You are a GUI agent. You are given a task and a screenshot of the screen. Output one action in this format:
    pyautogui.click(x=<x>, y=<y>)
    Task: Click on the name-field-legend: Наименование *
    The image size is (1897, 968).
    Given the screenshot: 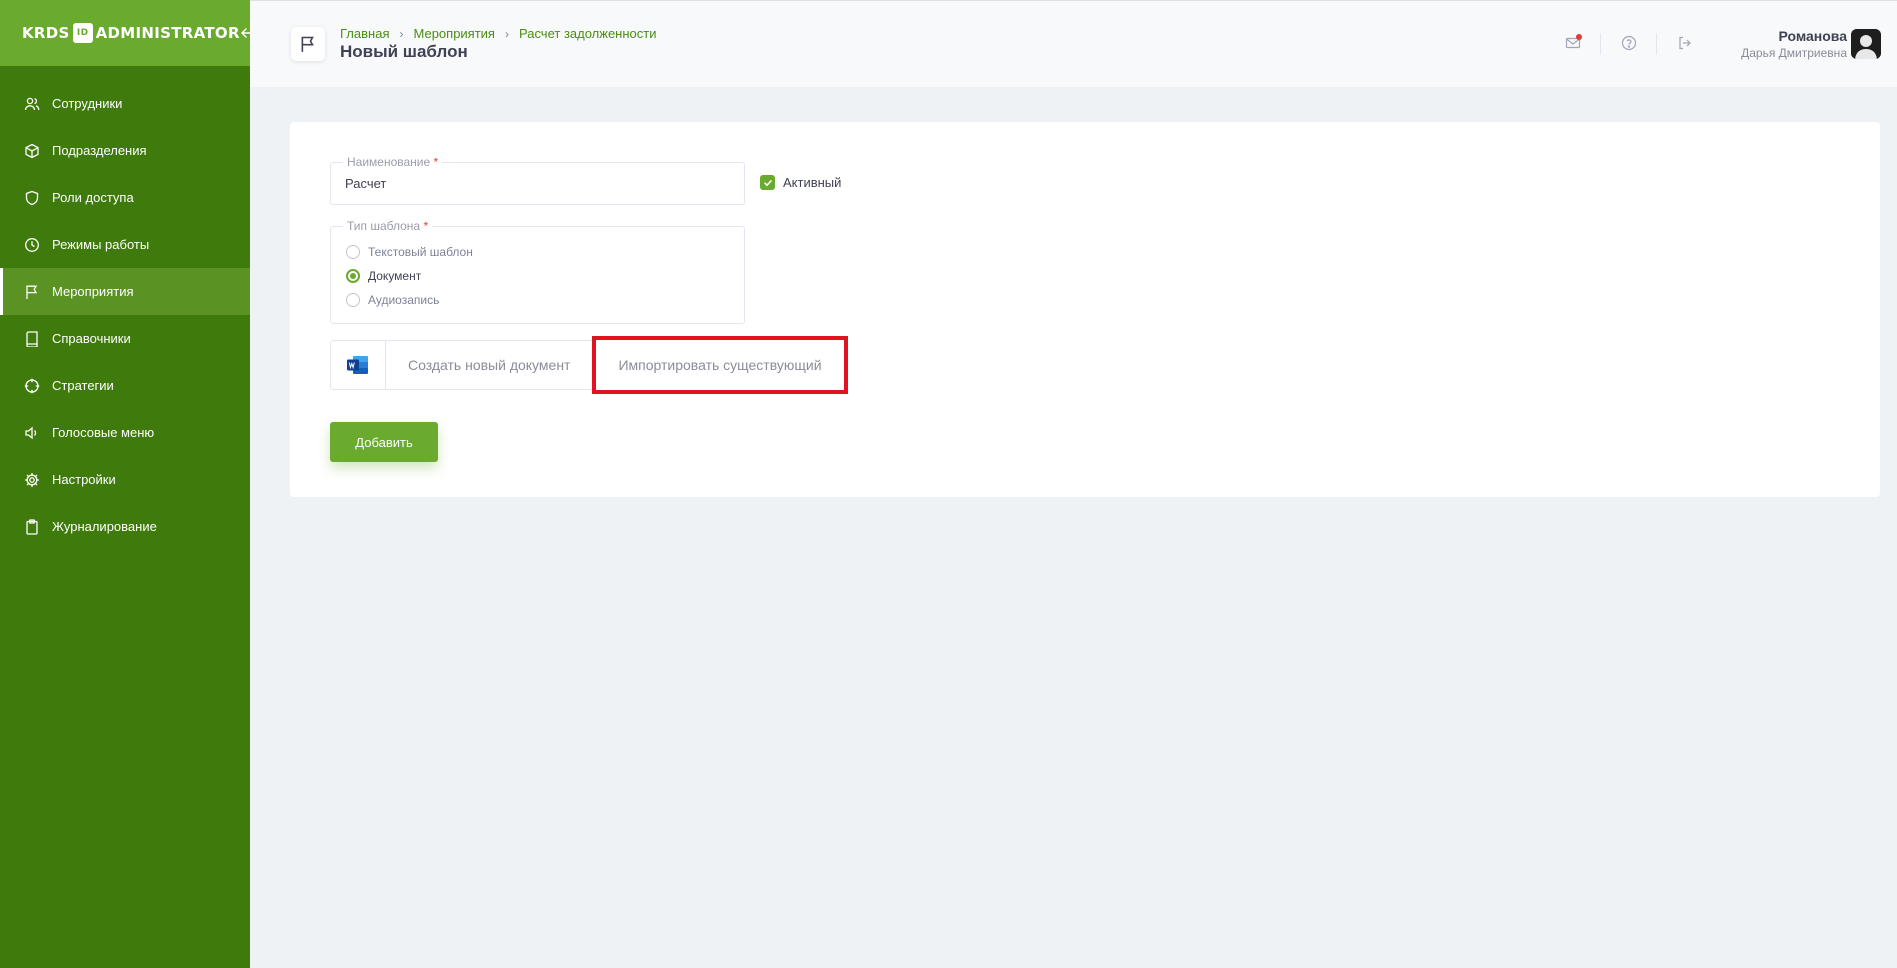 What is the action you would take?
    pyautogui.click(x=393, y=162)
    